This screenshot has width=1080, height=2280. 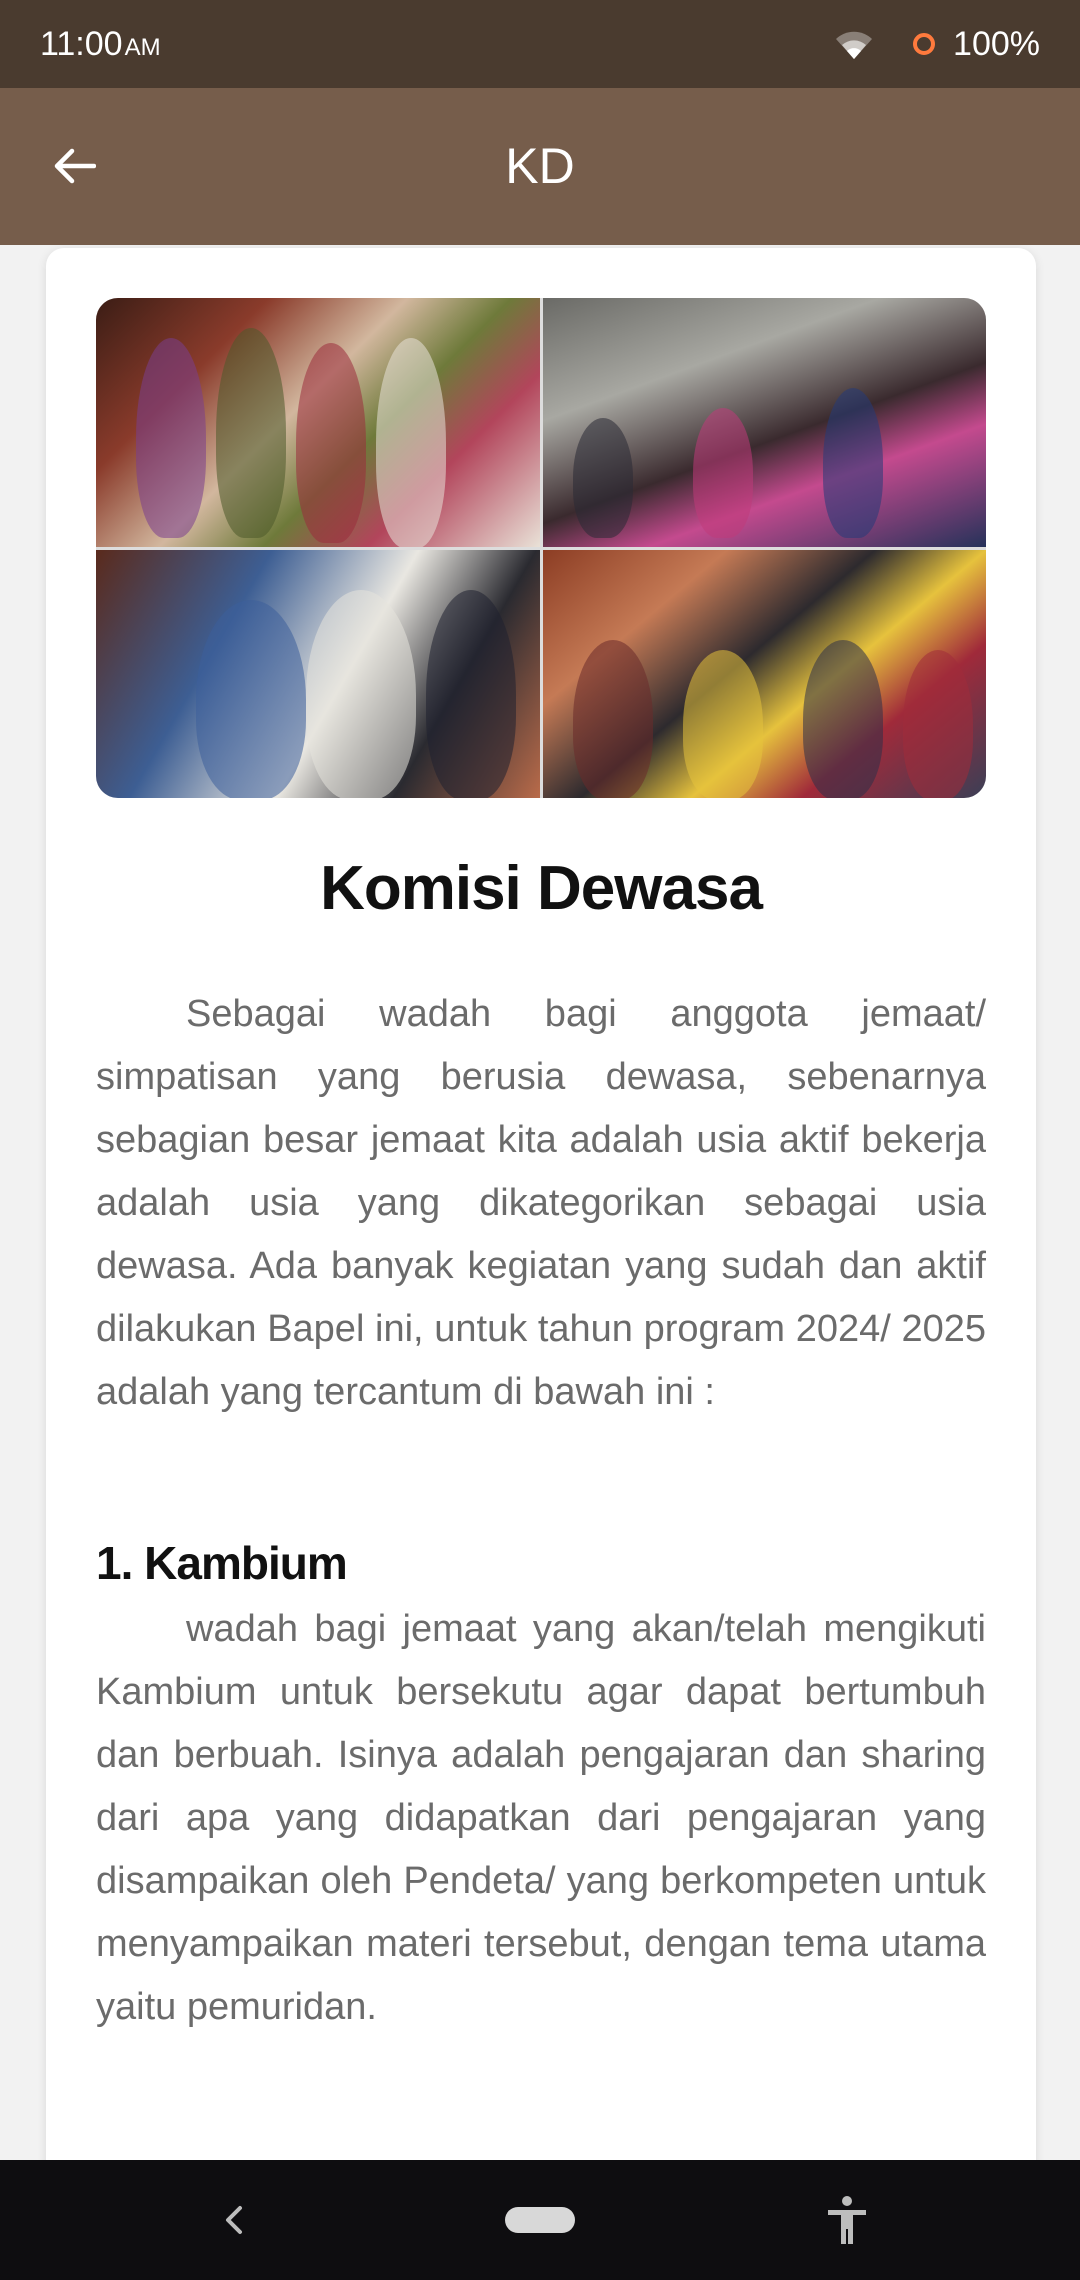 I want to click on wifi-icon, so click(x=854, y=45).